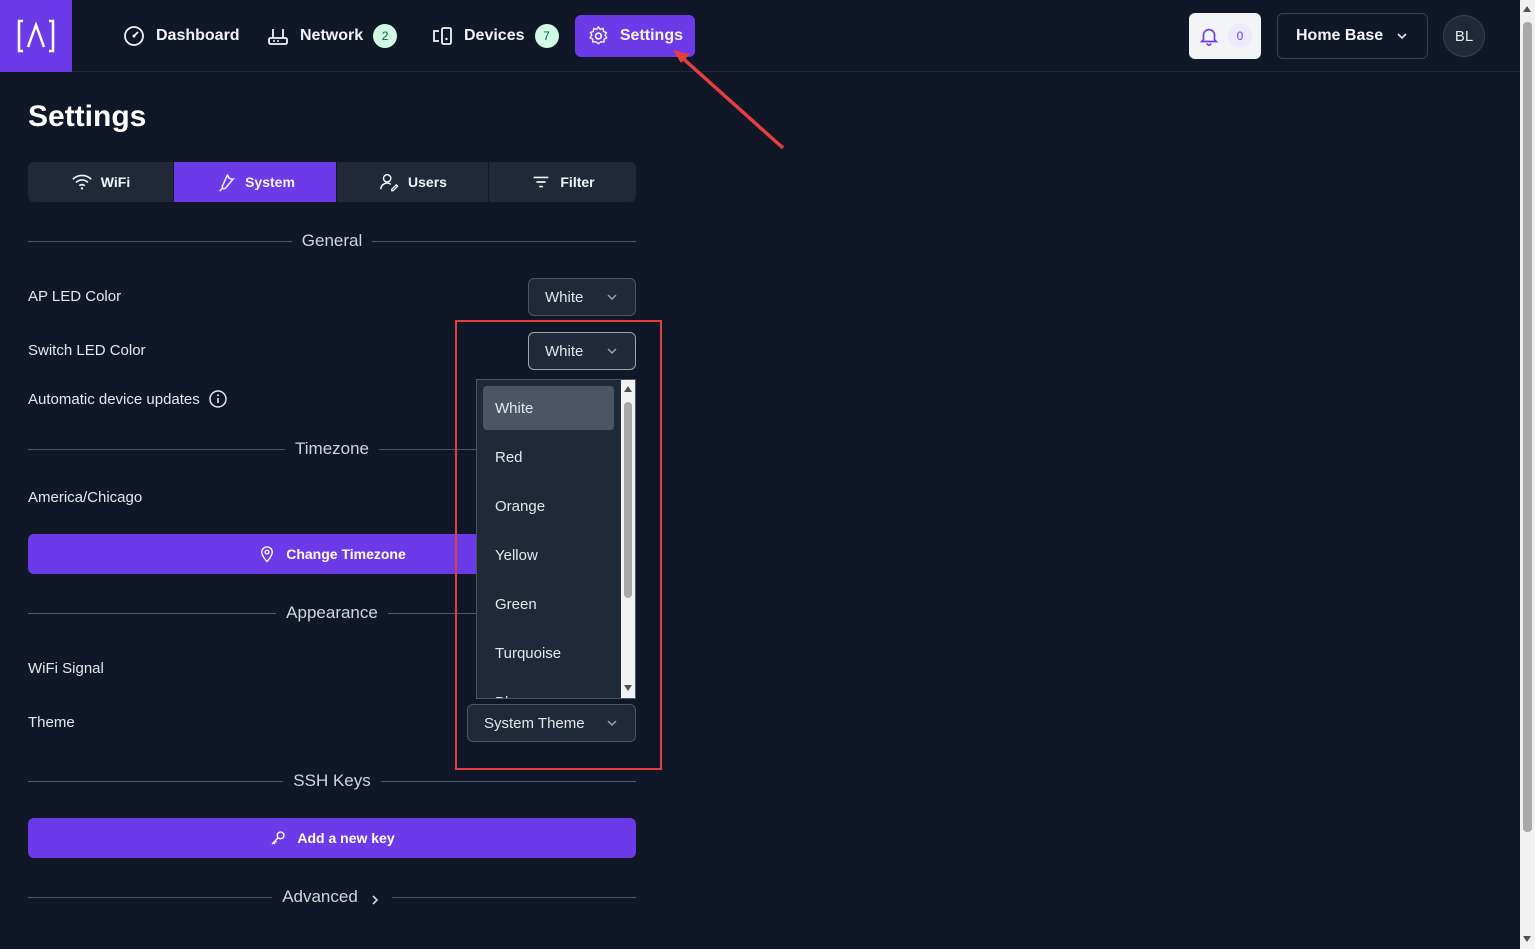 This screenshot has height=949, width=1535. I want to click on wrench-icon, so click(227, 183).